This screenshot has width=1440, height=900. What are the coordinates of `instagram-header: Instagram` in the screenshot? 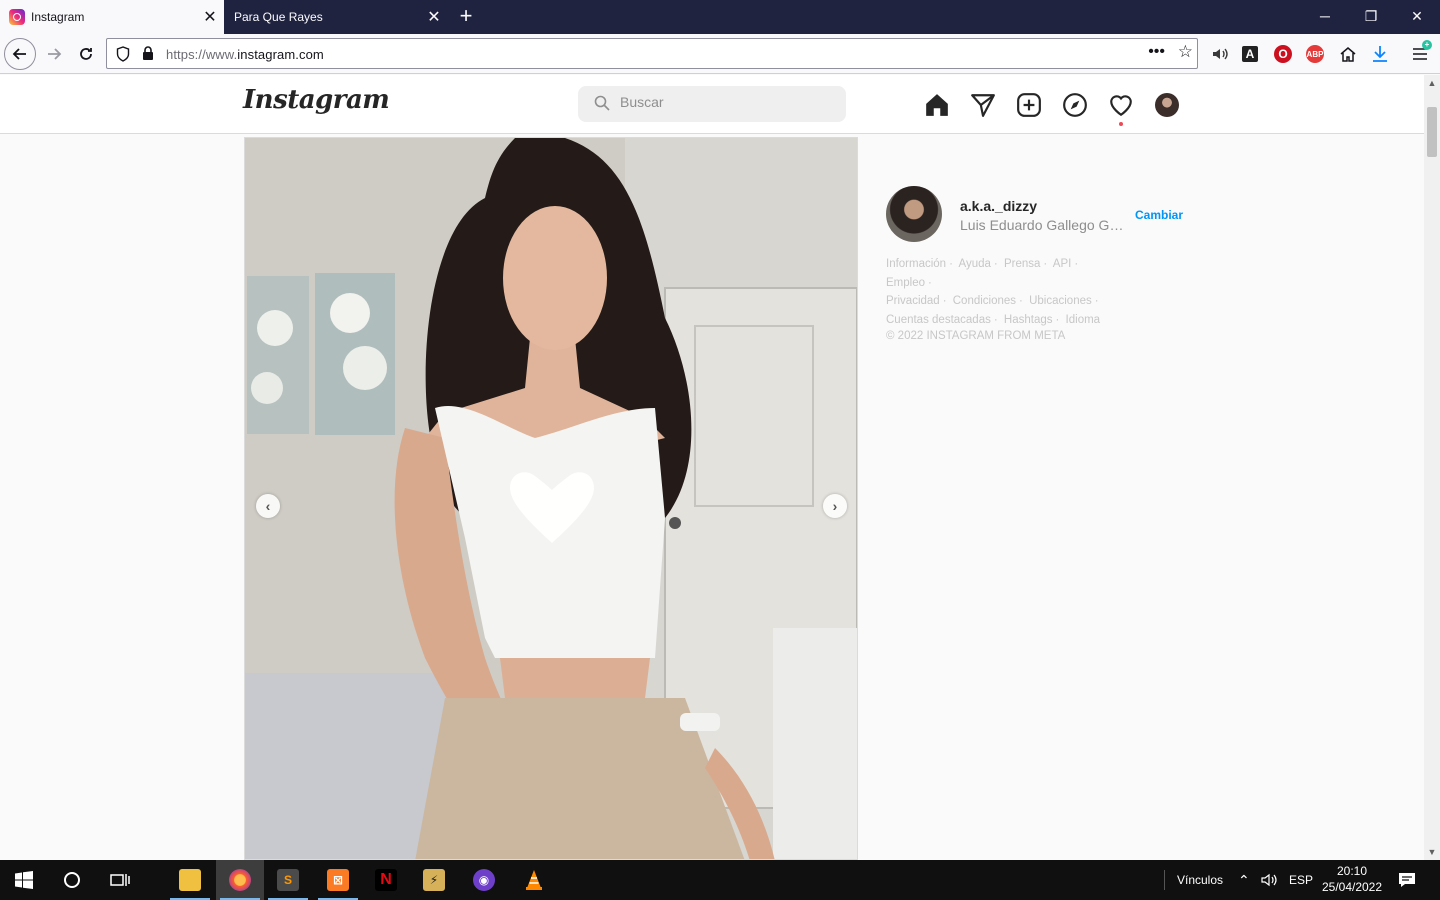 It's located at (712, 104).